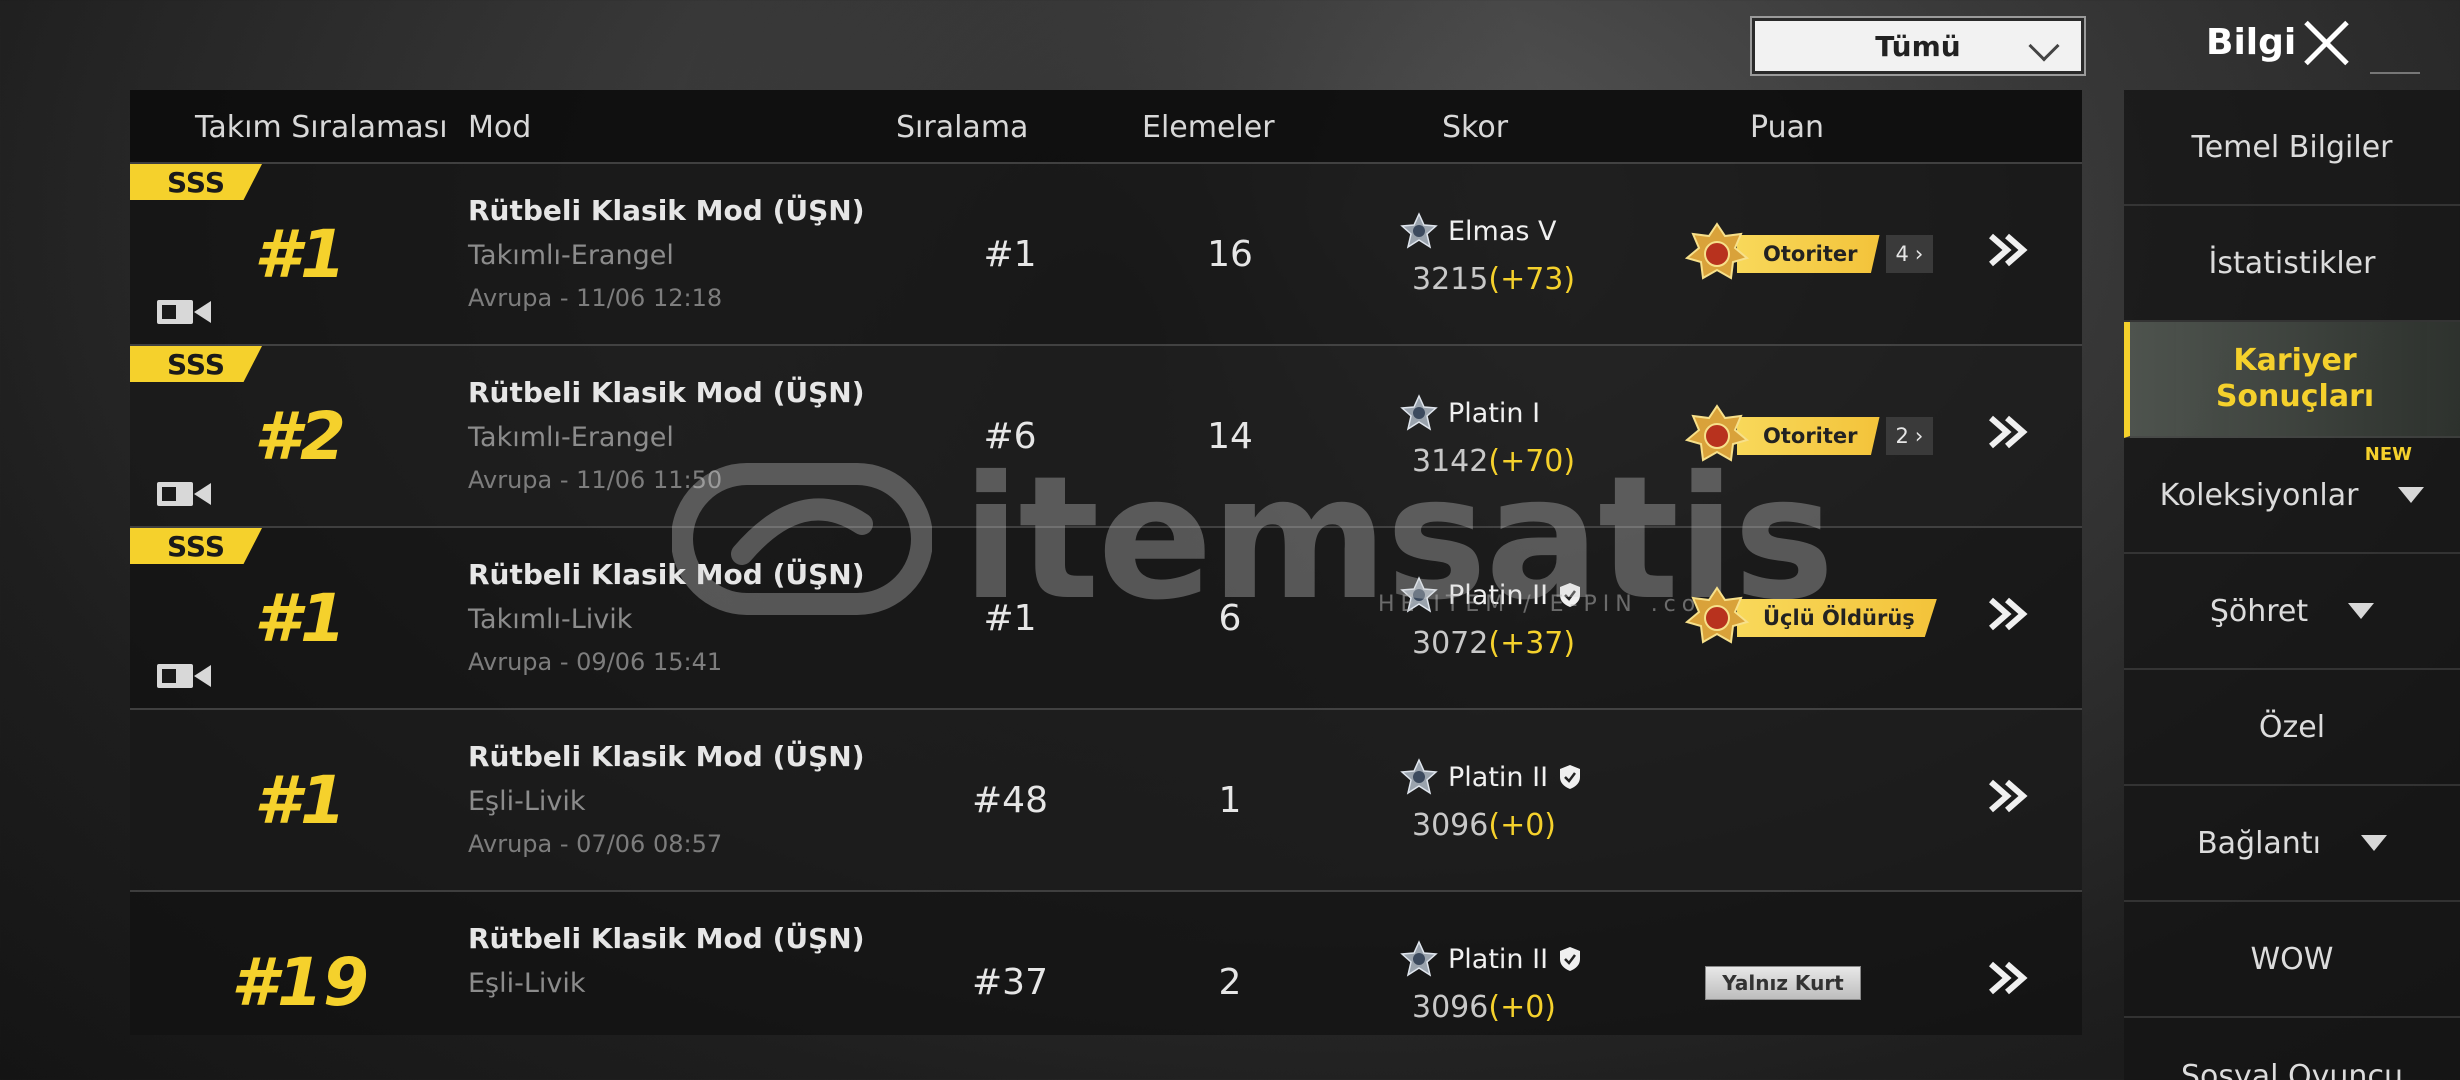 The width and height of the screenshot is (2460, 1080). What do you see at coordinates (1909, 254) in the screenshot?
I see `honor-count: 4 ›` at bounding box center [1909, 254].